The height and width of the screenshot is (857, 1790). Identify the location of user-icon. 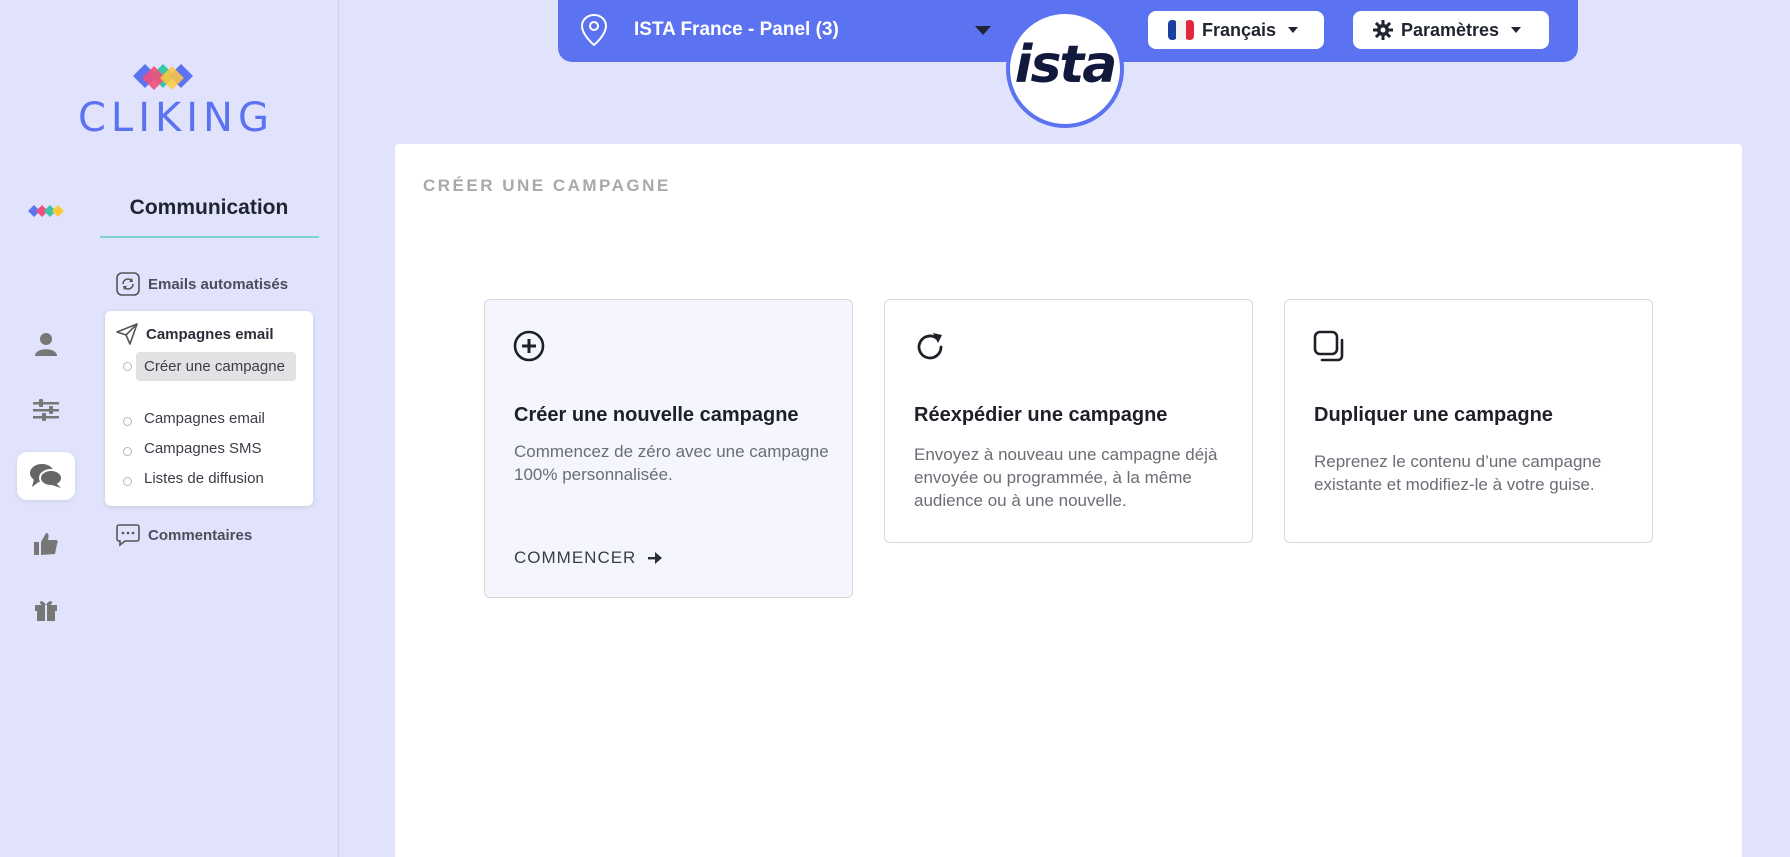
(46, 344).